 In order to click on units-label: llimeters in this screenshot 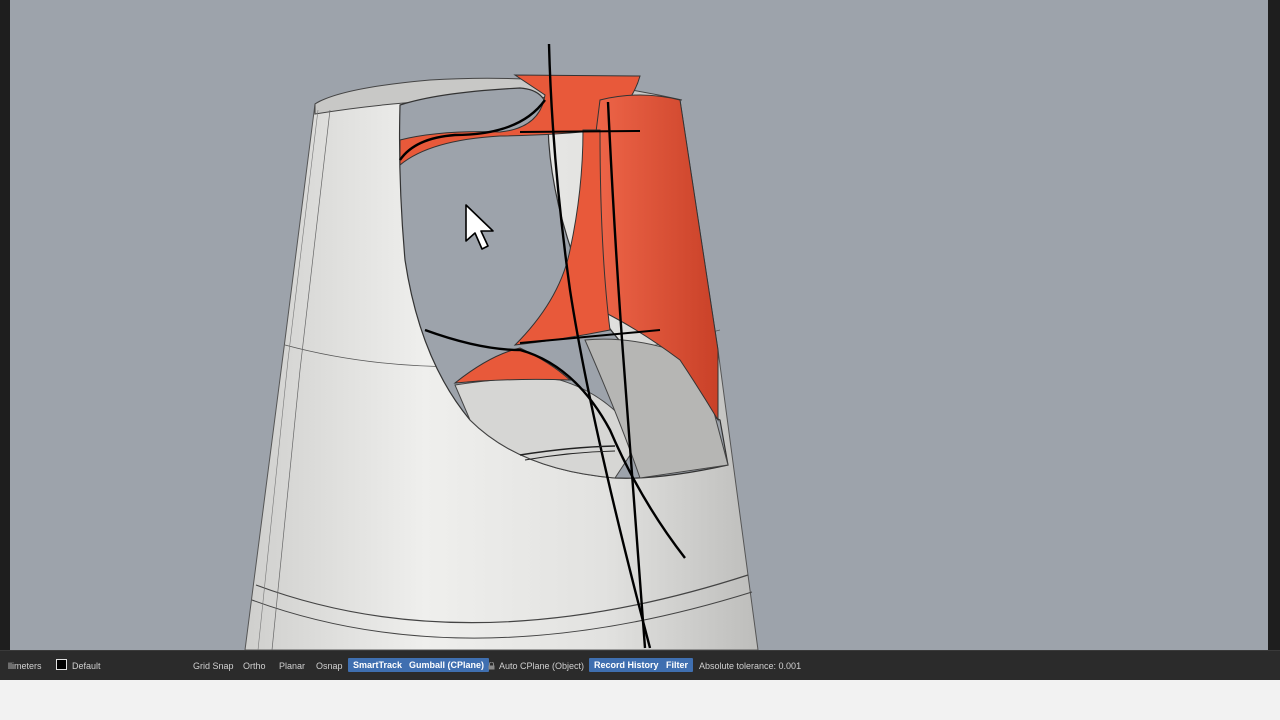, I will do `click(25, 666)`.